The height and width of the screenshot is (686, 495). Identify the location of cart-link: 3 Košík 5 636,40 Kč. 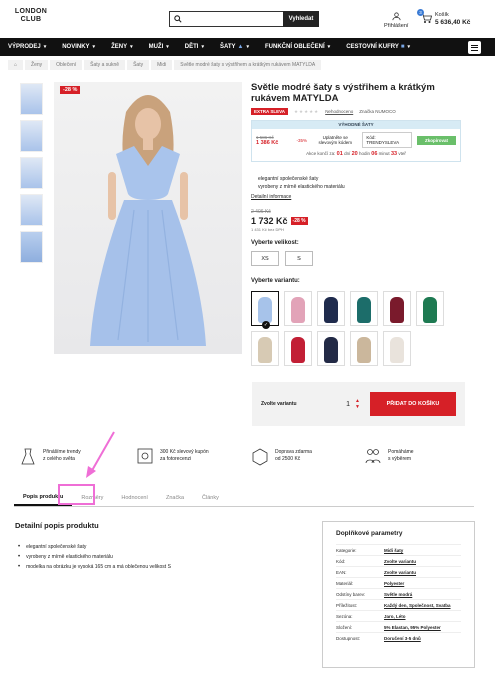
(444, 17).